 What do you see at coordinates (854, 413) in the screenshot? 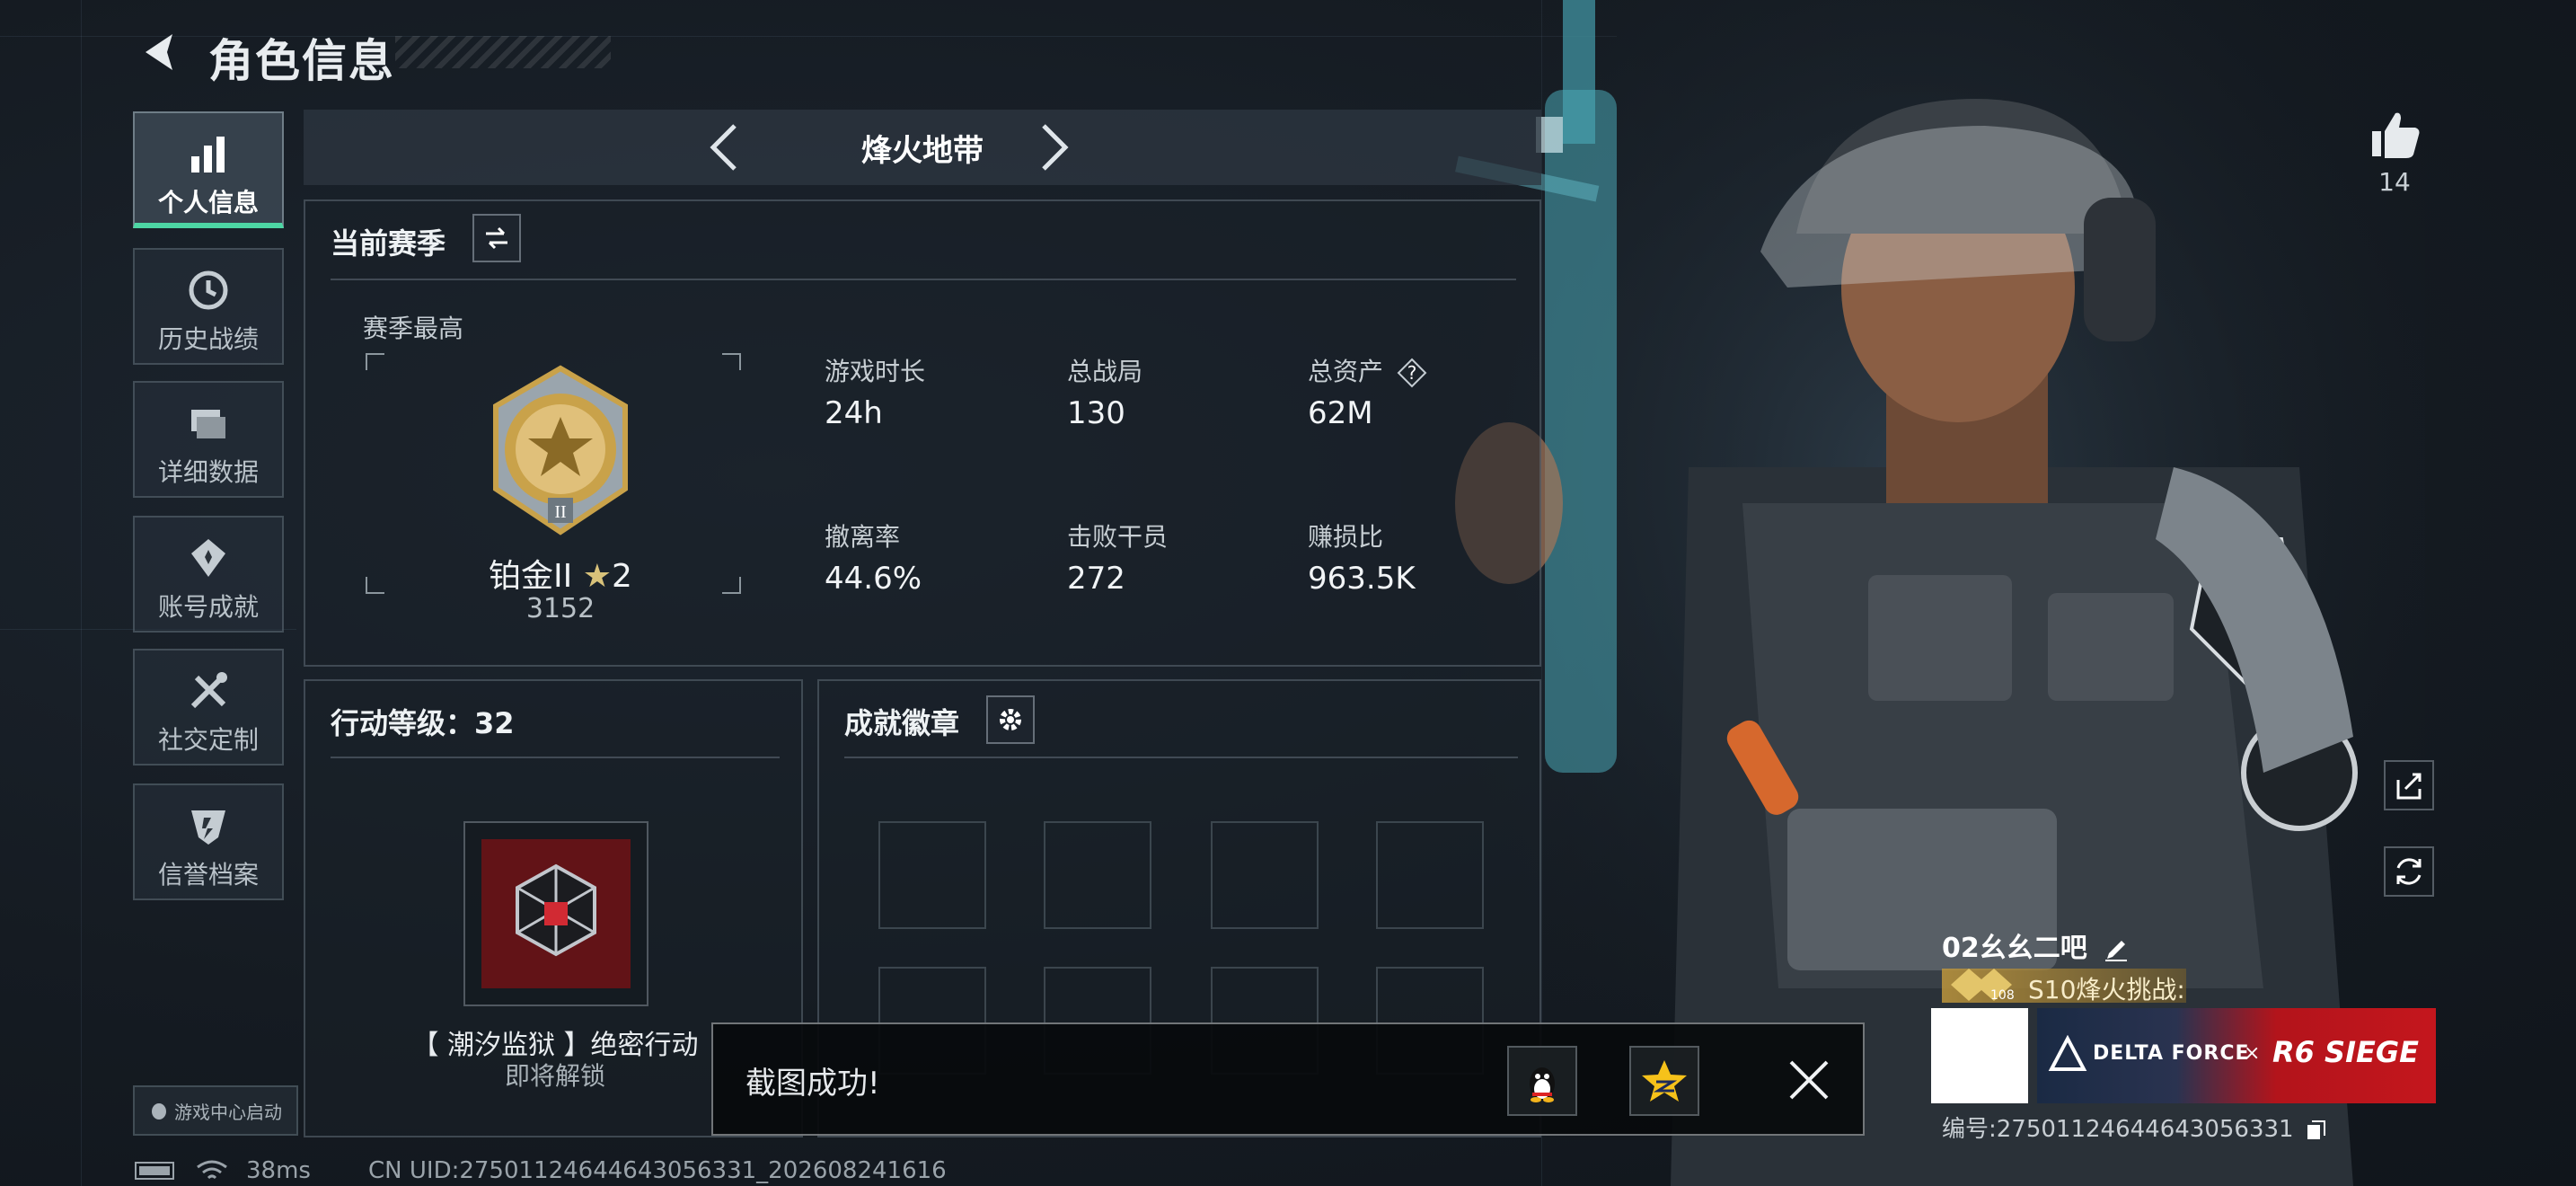
I see `stat-value-playtime: 24h` at bounding box center [854, 413].